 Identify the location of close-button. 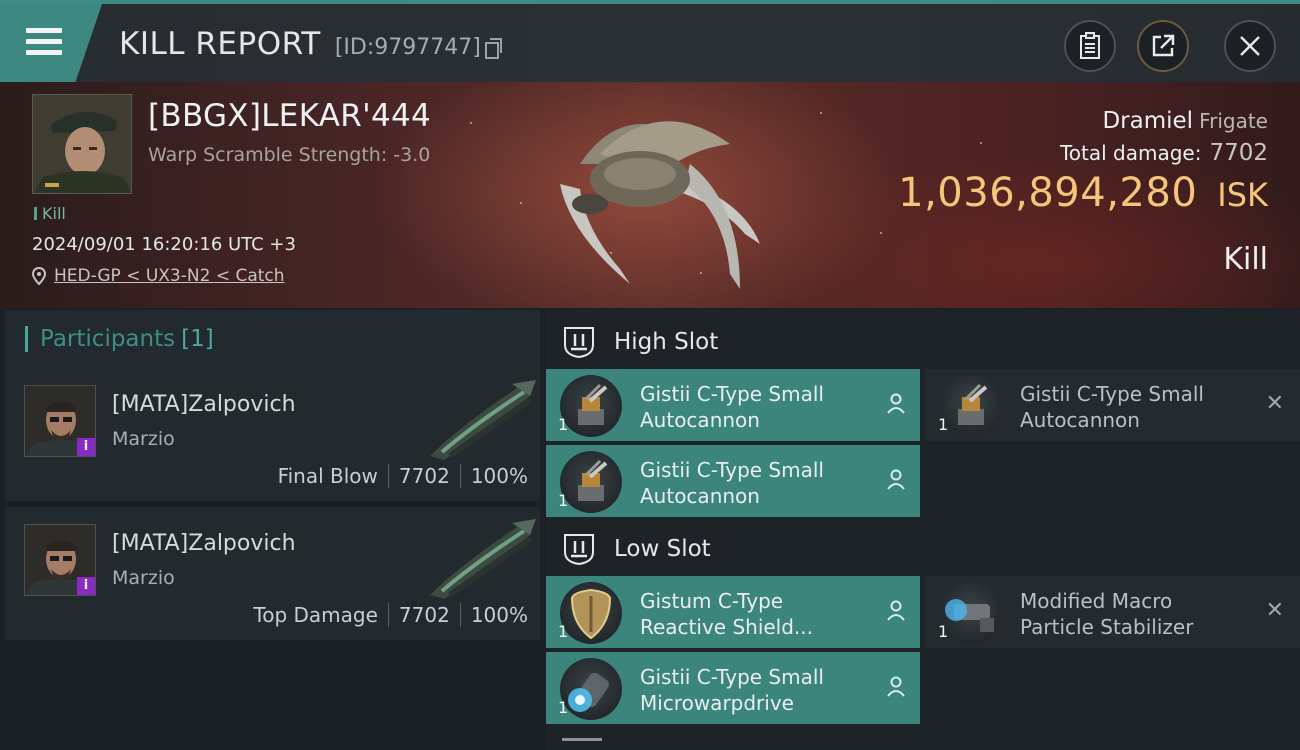
(1250, 46).